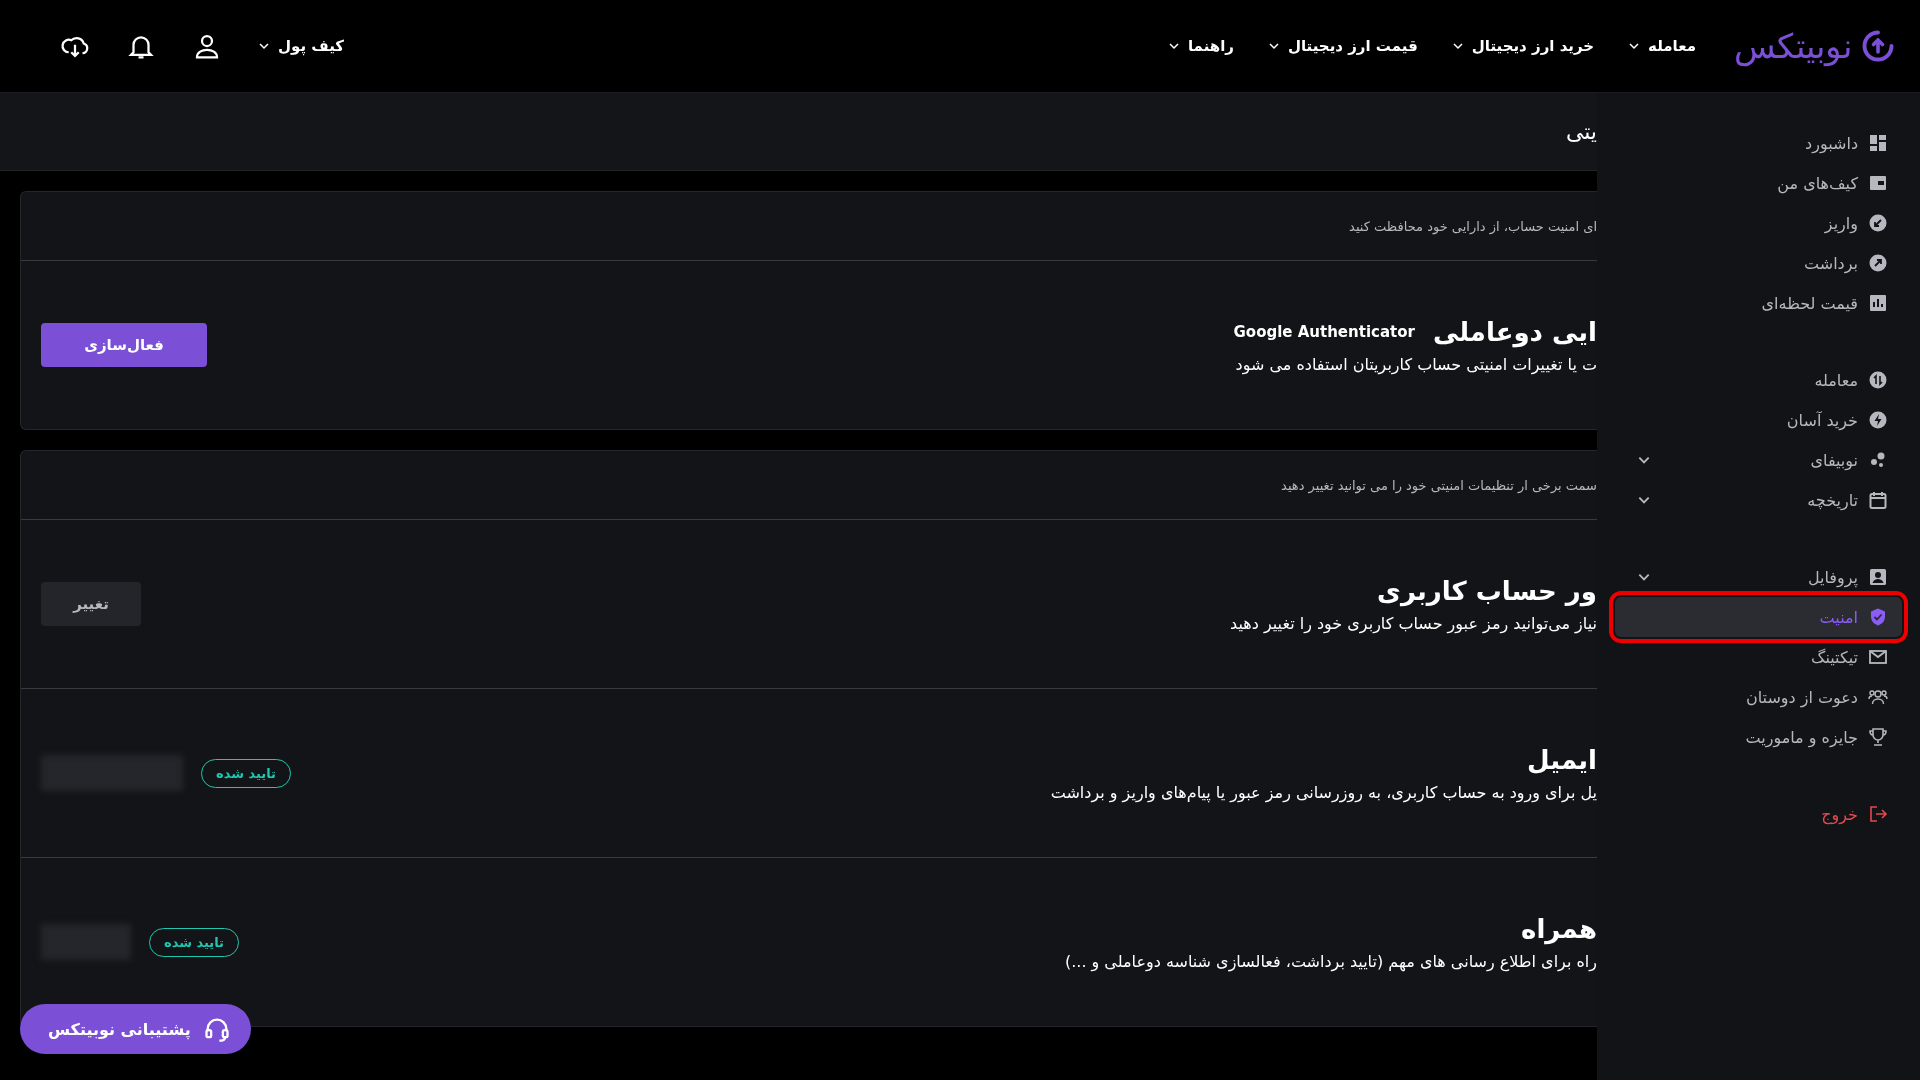 This screenshot has width=1920, height=1080. I want to click on sidebar-item: نوبیفای, so click(1758, 460).